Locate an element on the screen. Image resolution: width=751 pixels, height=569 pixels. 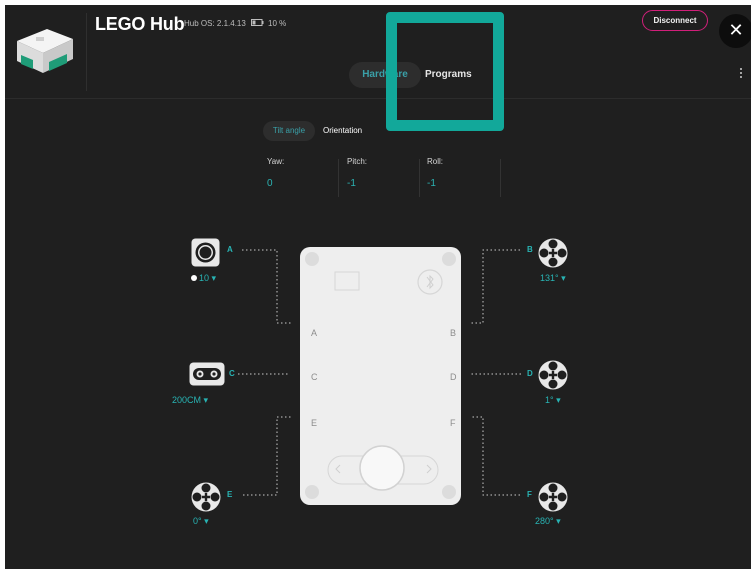
yaw-value: 0 is located at coordinates (270, 183).